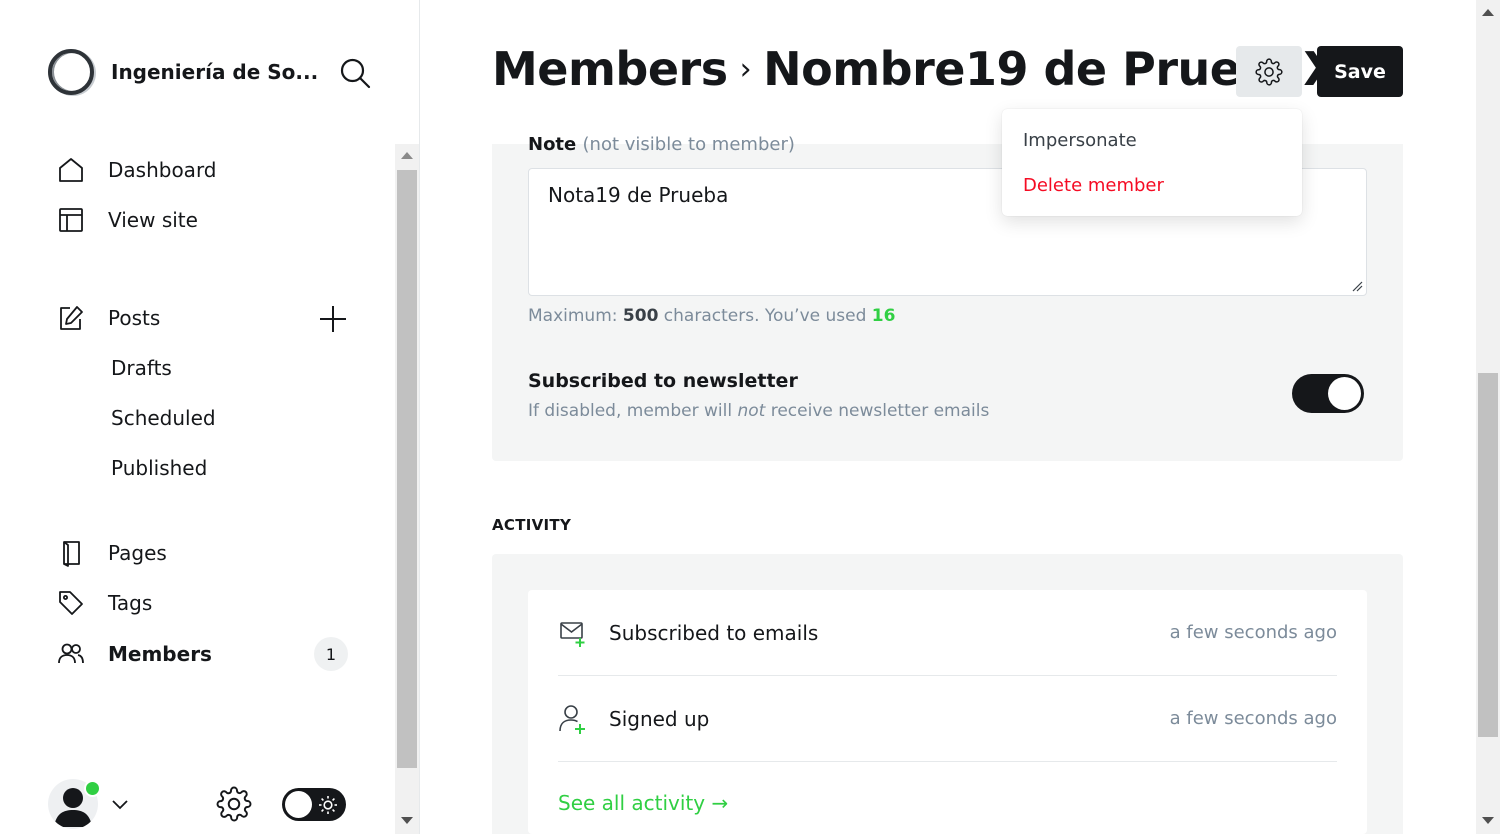  Describe the element at coordinates (765, 316) in the screenshot. I see `char-count-mid: characters. You’ve used` at that location.